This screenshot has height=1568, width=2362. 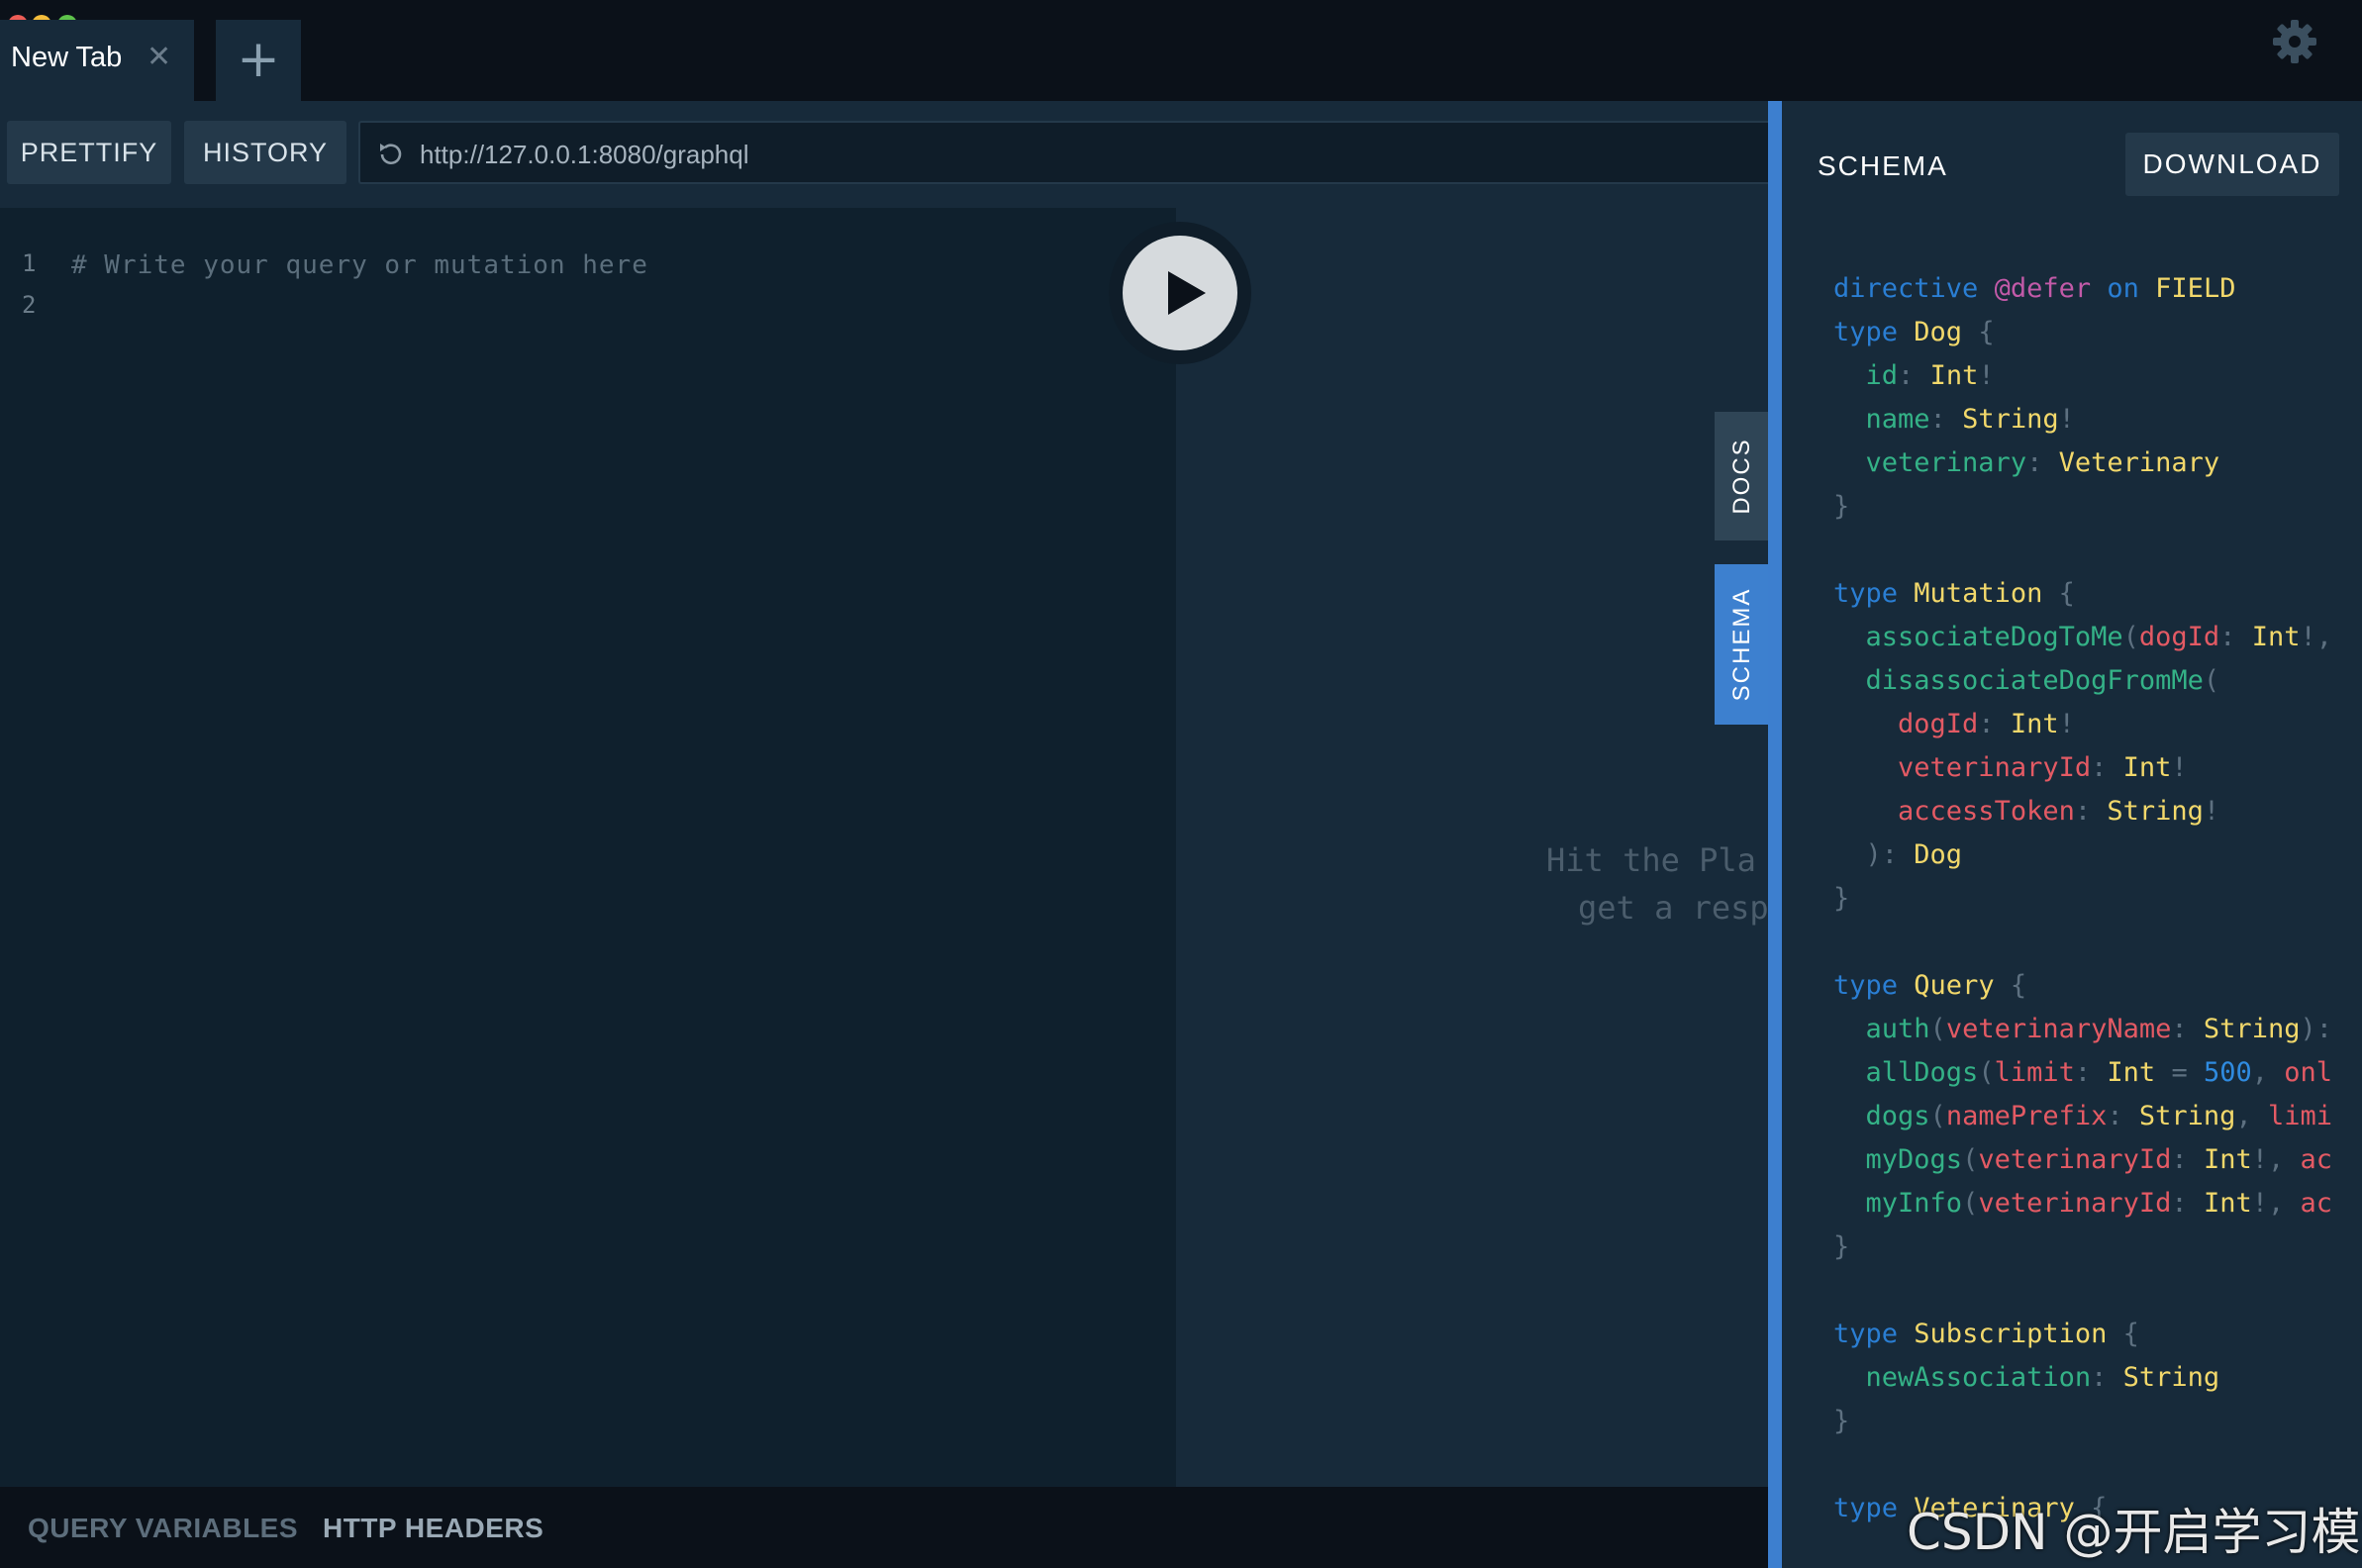 I want to click on tab-docs-label: DOCS, so click(x=1742, y=476).